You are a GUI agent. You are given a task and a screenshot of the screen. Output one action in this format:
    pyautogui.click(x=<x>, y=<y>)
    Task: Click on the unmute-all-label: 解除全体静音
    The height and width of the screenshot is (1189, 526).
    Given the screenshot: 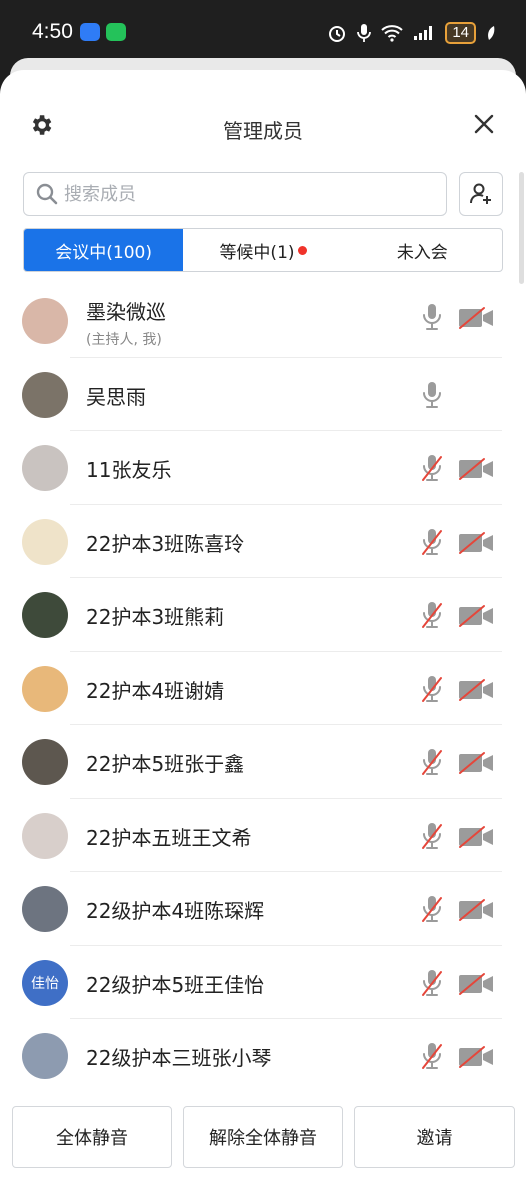 What is the action you would take?
    pyautogui.click(x=263, y=1138)
    